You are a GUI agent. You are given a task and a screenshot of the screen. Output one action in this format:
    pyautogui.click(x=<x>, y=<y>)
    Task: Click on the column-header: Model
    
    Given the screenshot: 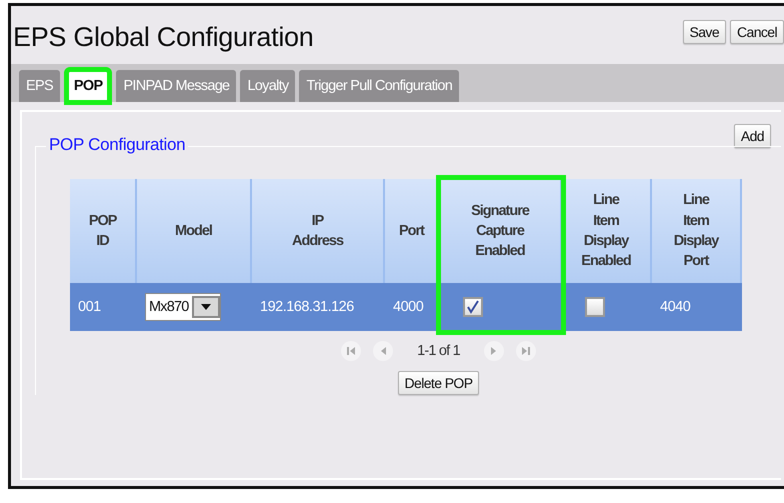 What is the action you would take?
    pyautogui.click(x=194, y=231)
    